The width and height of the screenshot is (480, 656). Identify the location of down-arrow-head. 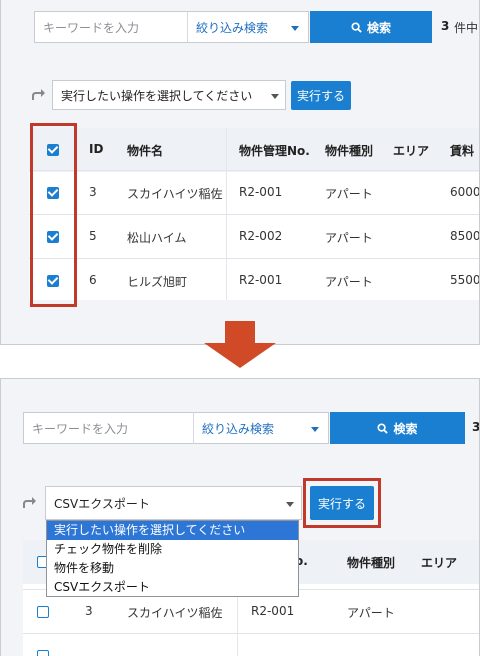
(240, 355).